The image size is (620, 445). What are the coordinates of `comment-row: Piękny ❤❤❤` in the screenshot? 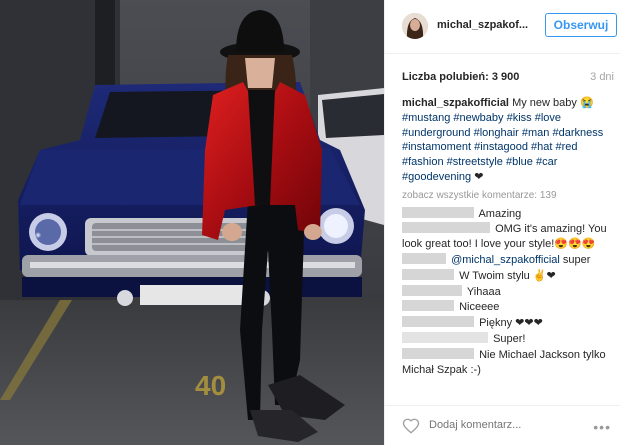 It's located at (509, 323).